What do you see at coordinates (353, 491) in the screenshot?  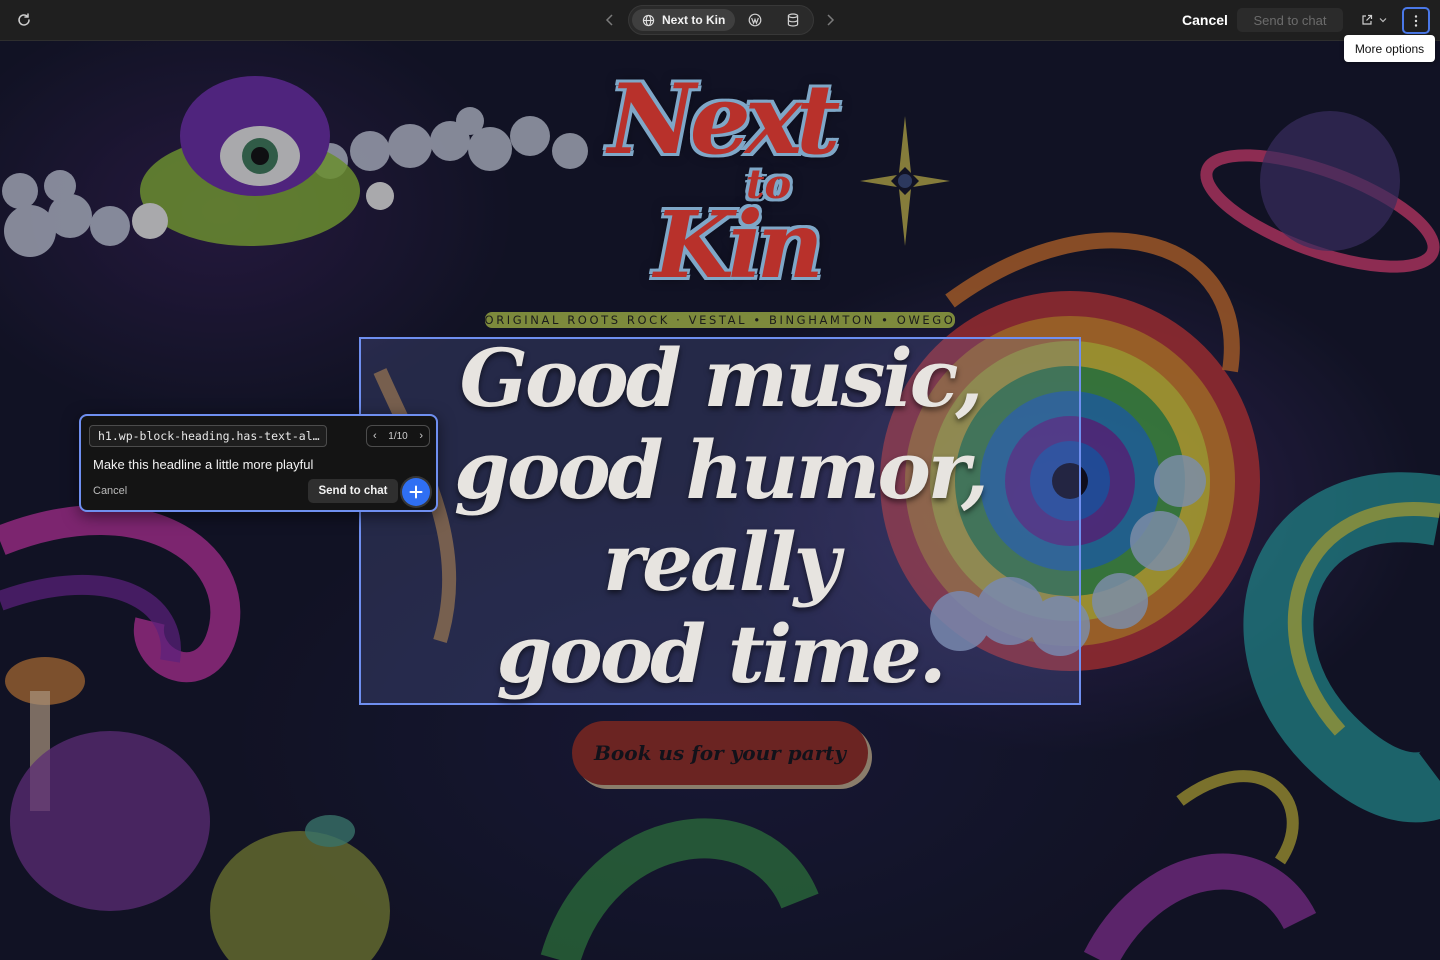 I see `popover-send-to-chat-button: Send to chat` at bounding box center [353, 491].